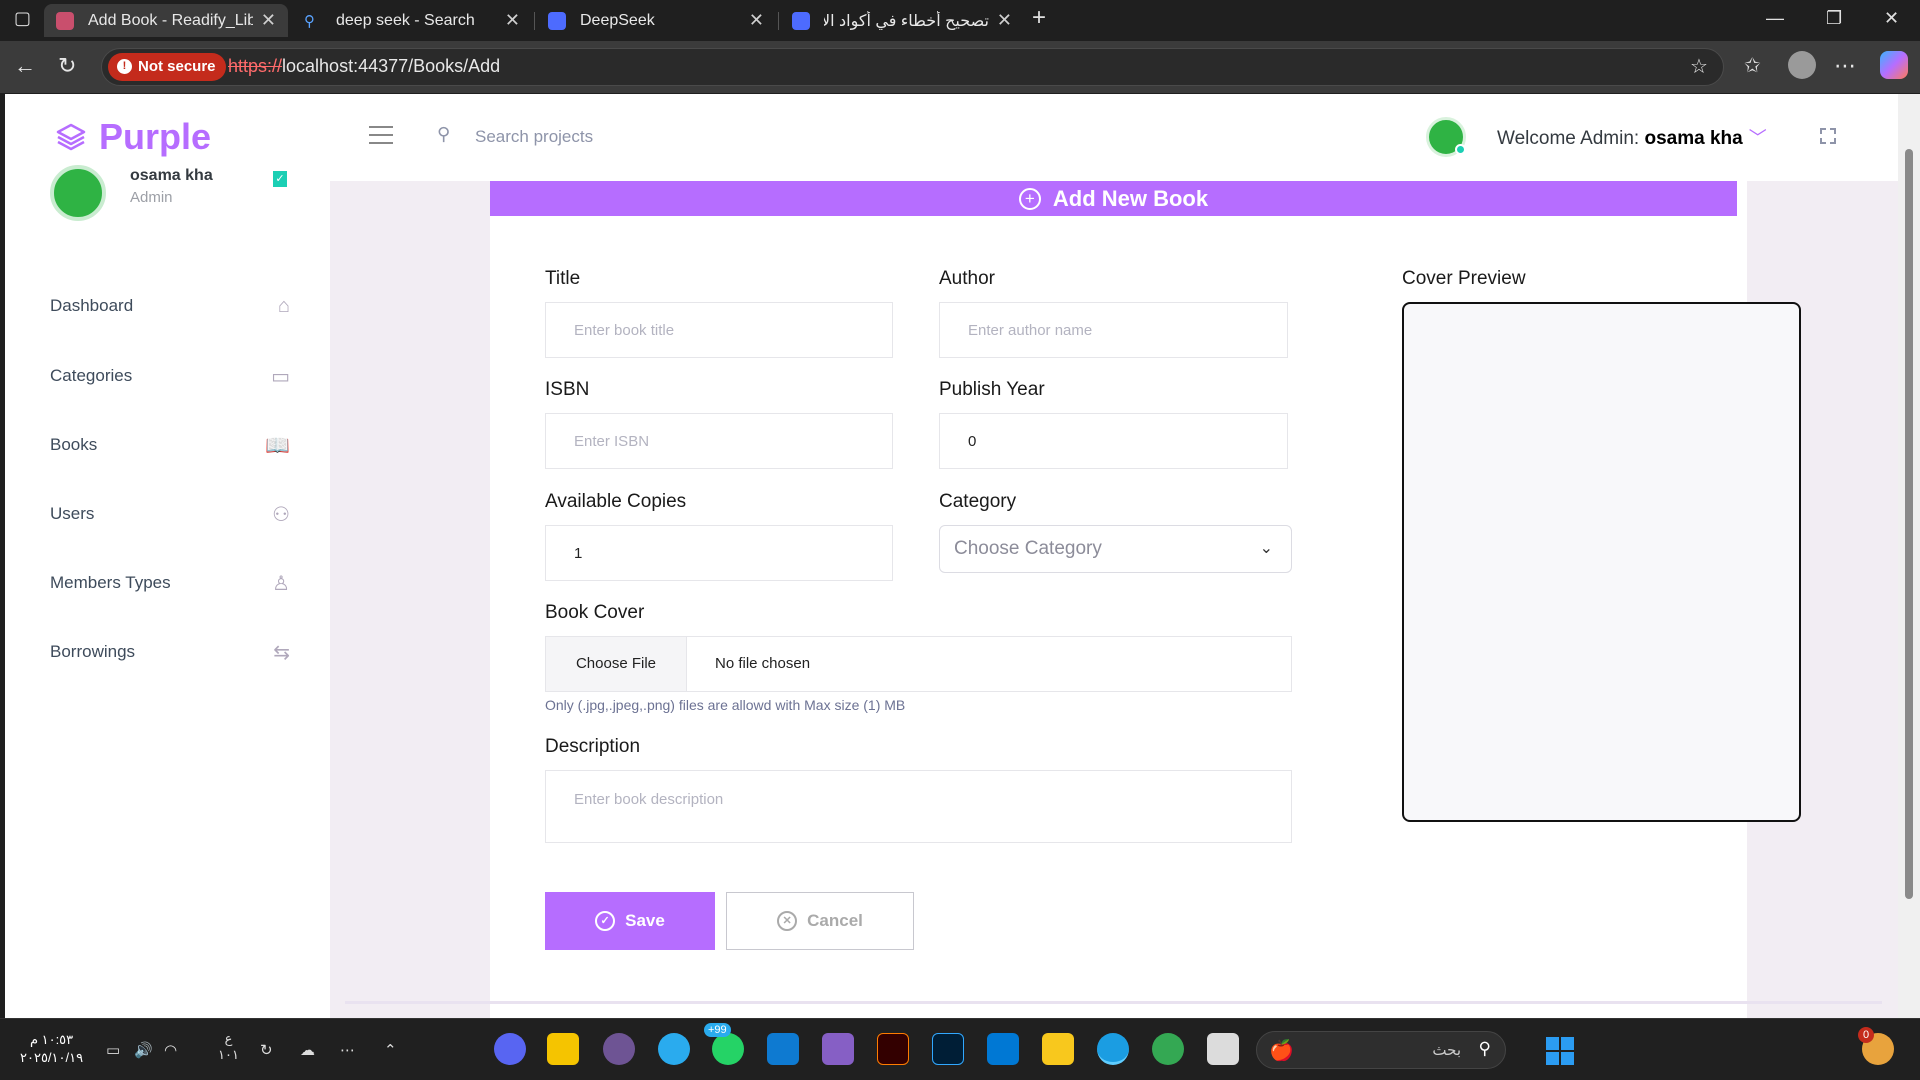 Image resolution: width=1920 pixels, height=1080 pixels. I want to click on refresh-icon: ↻, so click(67, 66).